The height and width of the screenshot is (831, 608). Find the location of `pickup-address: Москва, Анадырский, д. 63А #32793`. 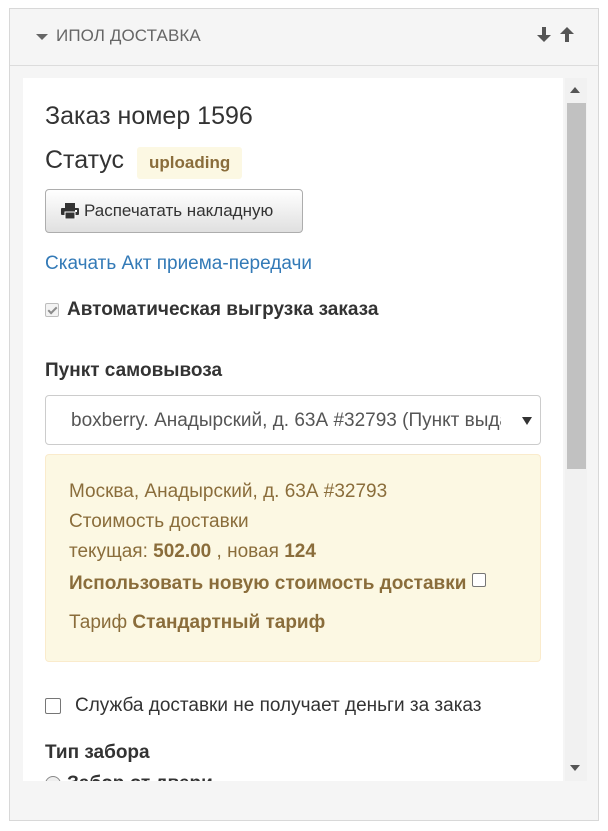

pickup-address: Москва, Анадырский, д. 63А #32793 is located at coordinates (228, 491).